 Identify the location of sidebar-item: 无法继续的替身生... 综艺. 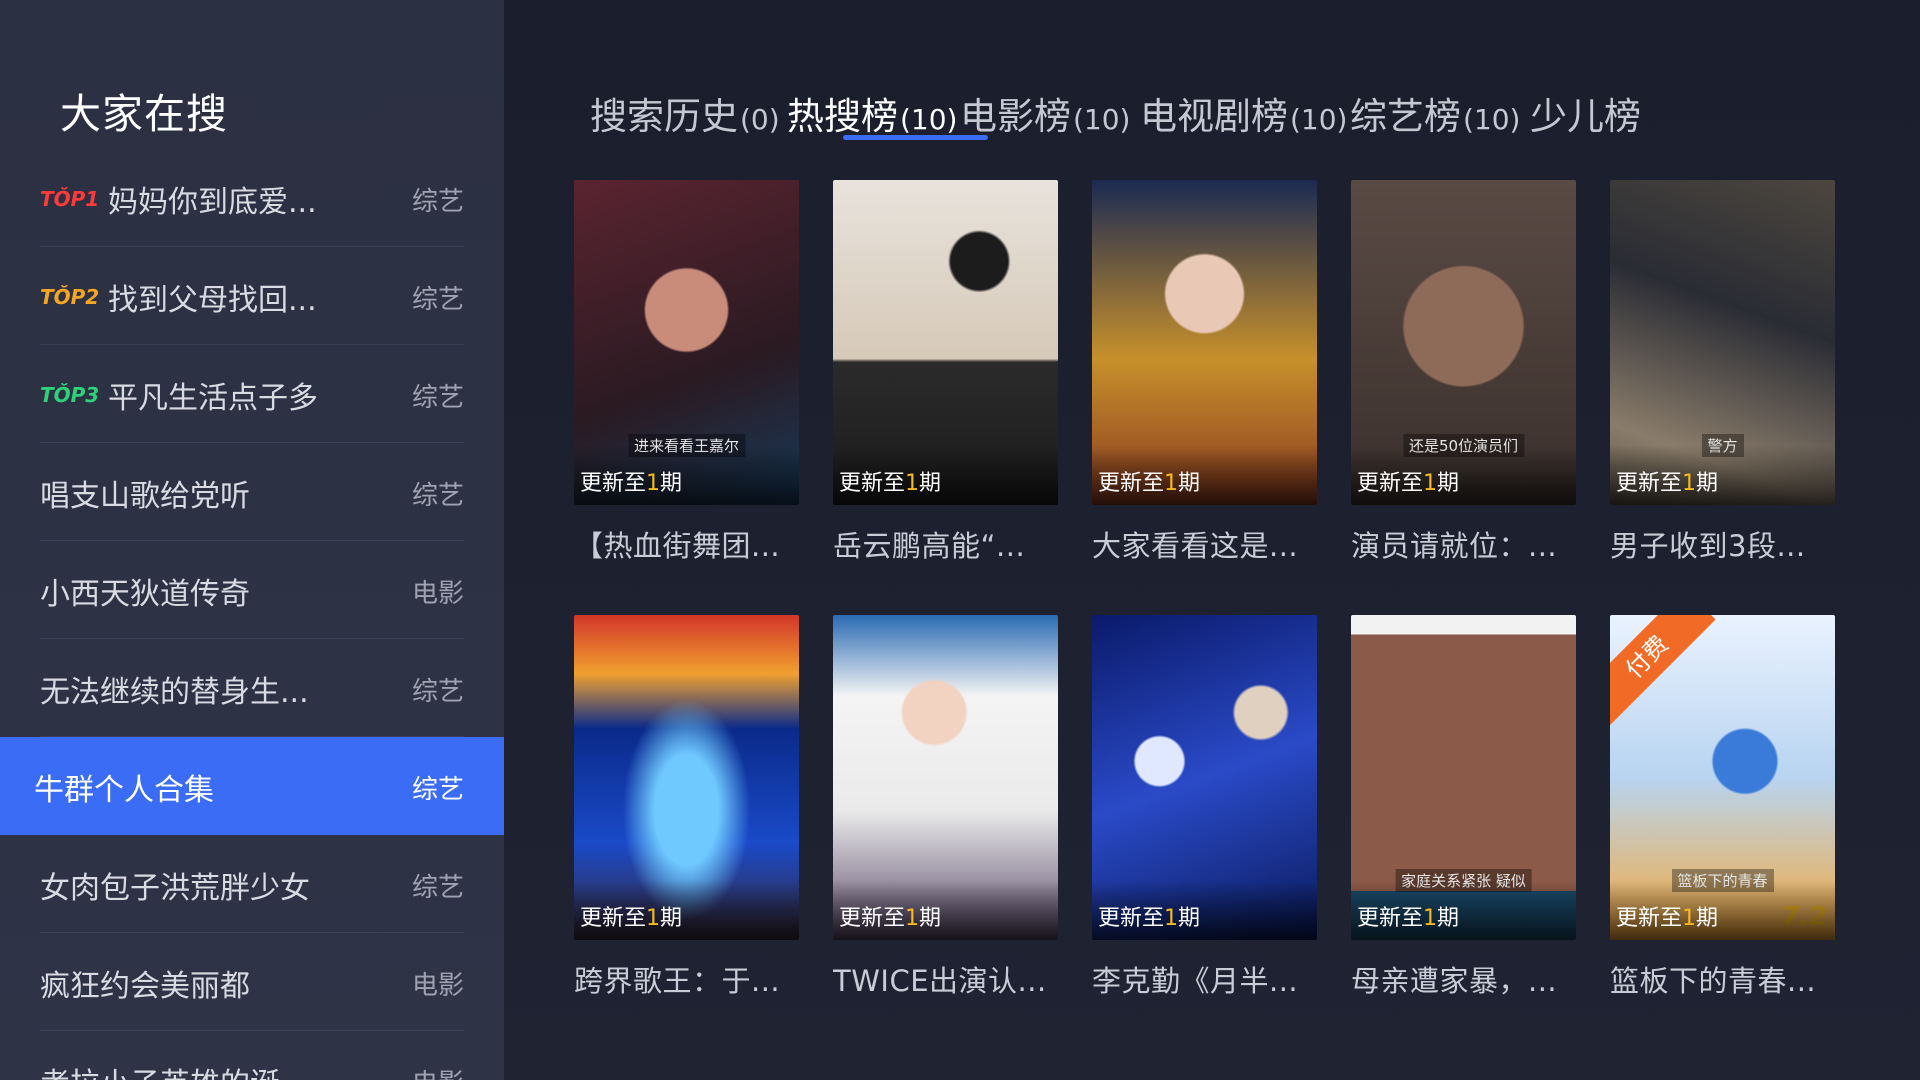
(252, 688).